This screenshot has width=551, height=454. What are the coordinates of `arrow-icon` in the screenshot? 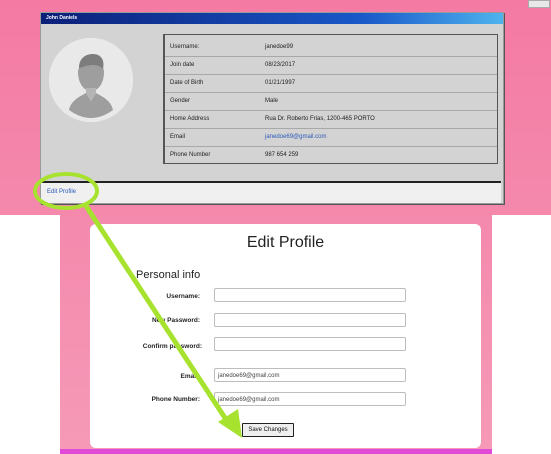 It's located at (162, 320).